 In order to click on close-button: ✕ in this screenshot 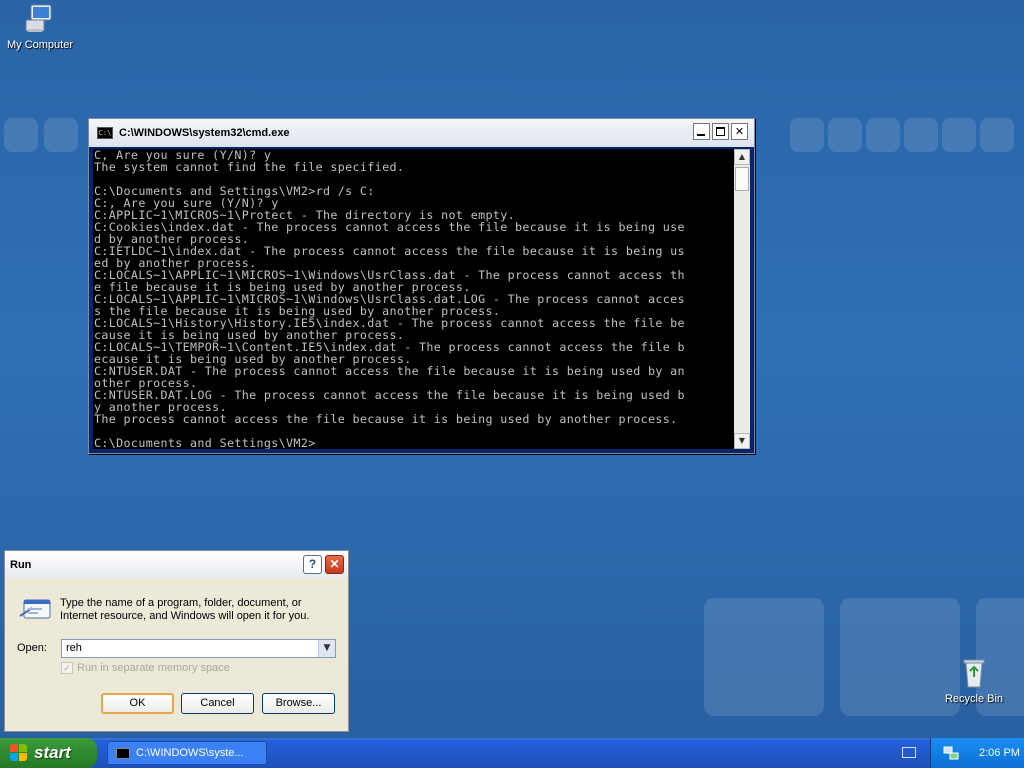, I will do `click(739, 131)`.